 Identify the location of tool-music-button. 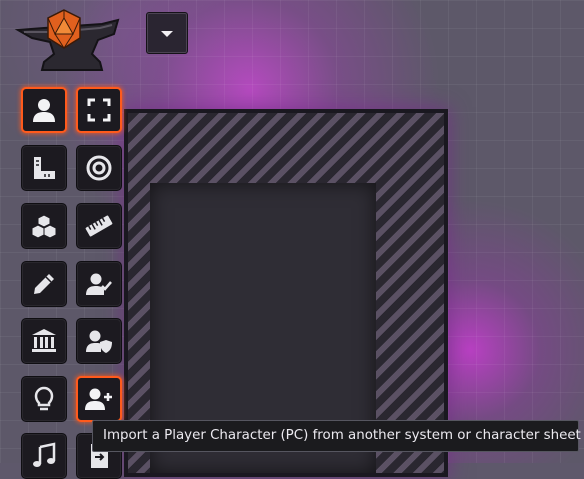
(44, 456).